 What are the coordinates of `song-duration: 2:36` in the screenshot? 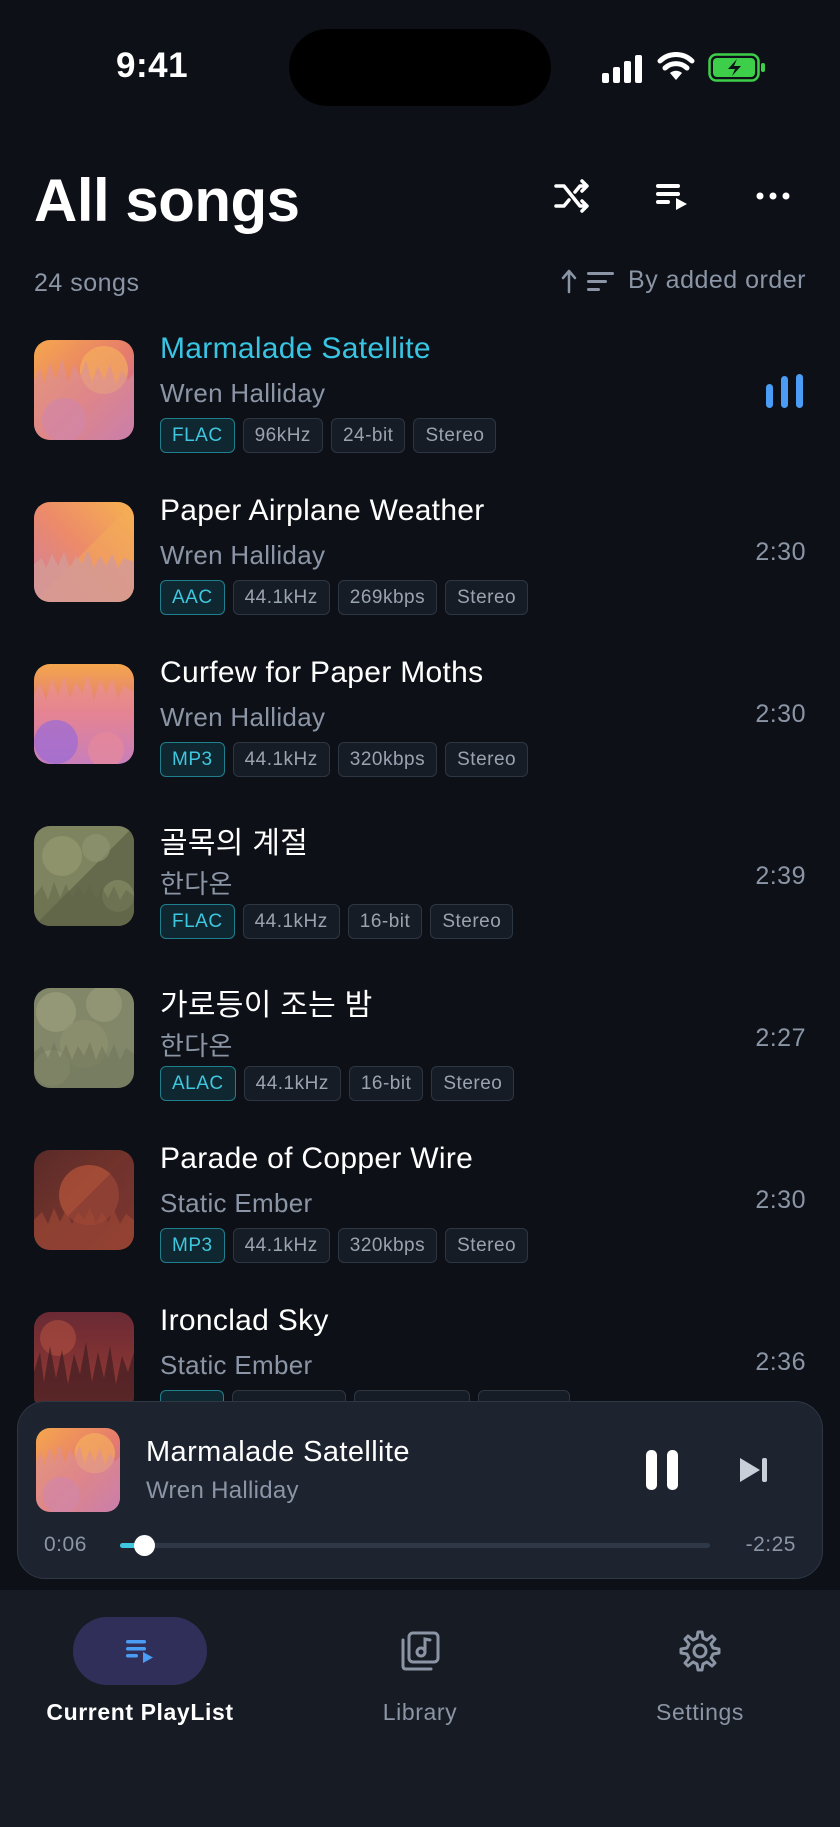 It's located at (780, 1362).